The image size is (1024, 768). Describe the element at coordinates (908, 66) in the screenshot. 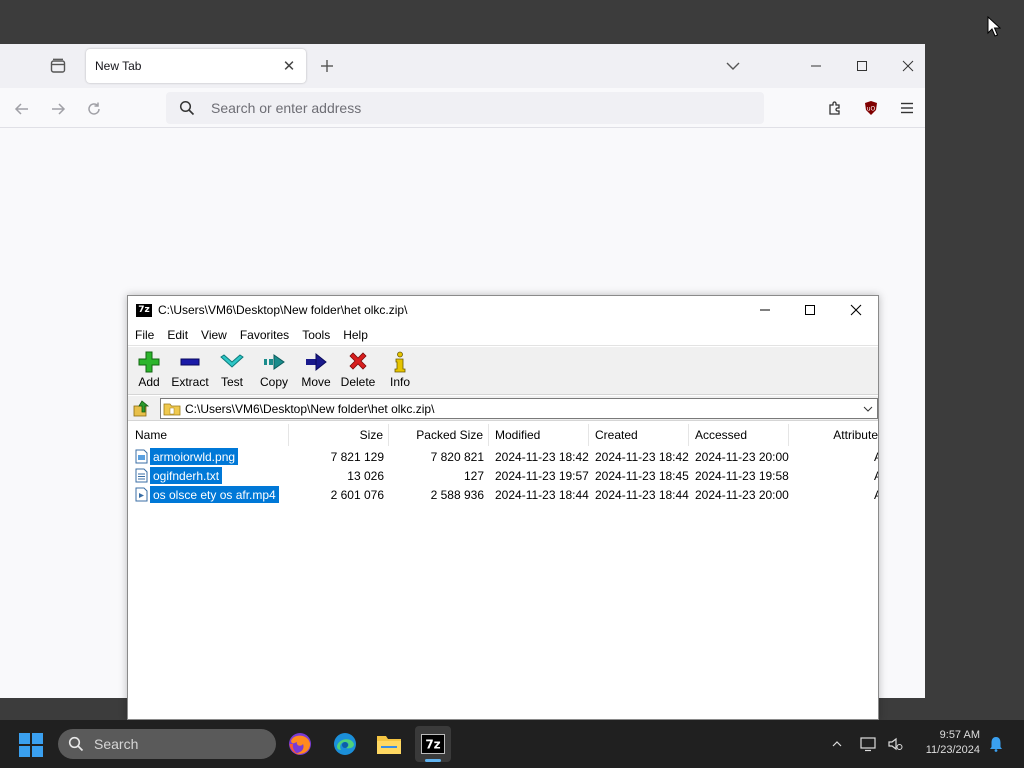

I see `close-button` at that location.